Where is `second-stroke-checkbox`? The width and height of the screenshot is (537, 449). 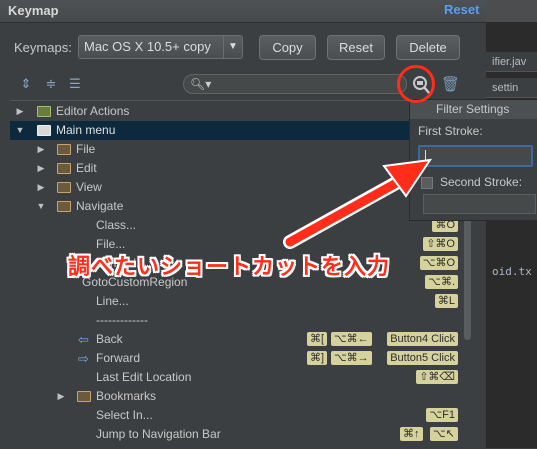
second-stroke-checkbox is located at coordinates (427, 183).